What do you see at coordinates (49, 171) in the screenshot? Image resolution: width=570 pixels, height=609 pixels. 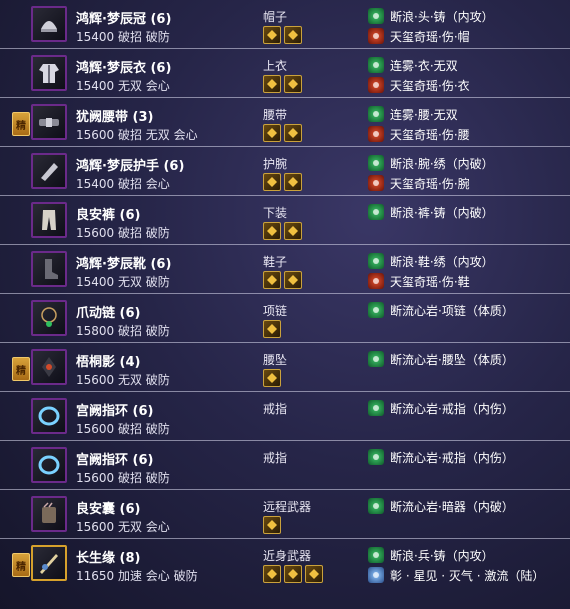 I see `bracer-icon` at bounding box center [49, 171].